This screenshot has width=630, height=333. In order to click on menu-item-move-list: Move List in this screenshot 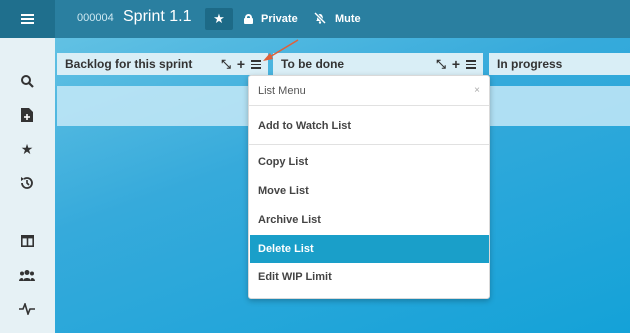, I will do `click(369, 191)`.